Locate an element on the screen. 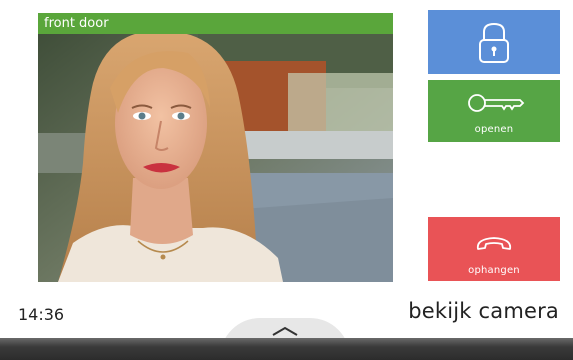 This screenshot has height=360, width=573. chevron-up-icon is located at coordinates (285, 331).